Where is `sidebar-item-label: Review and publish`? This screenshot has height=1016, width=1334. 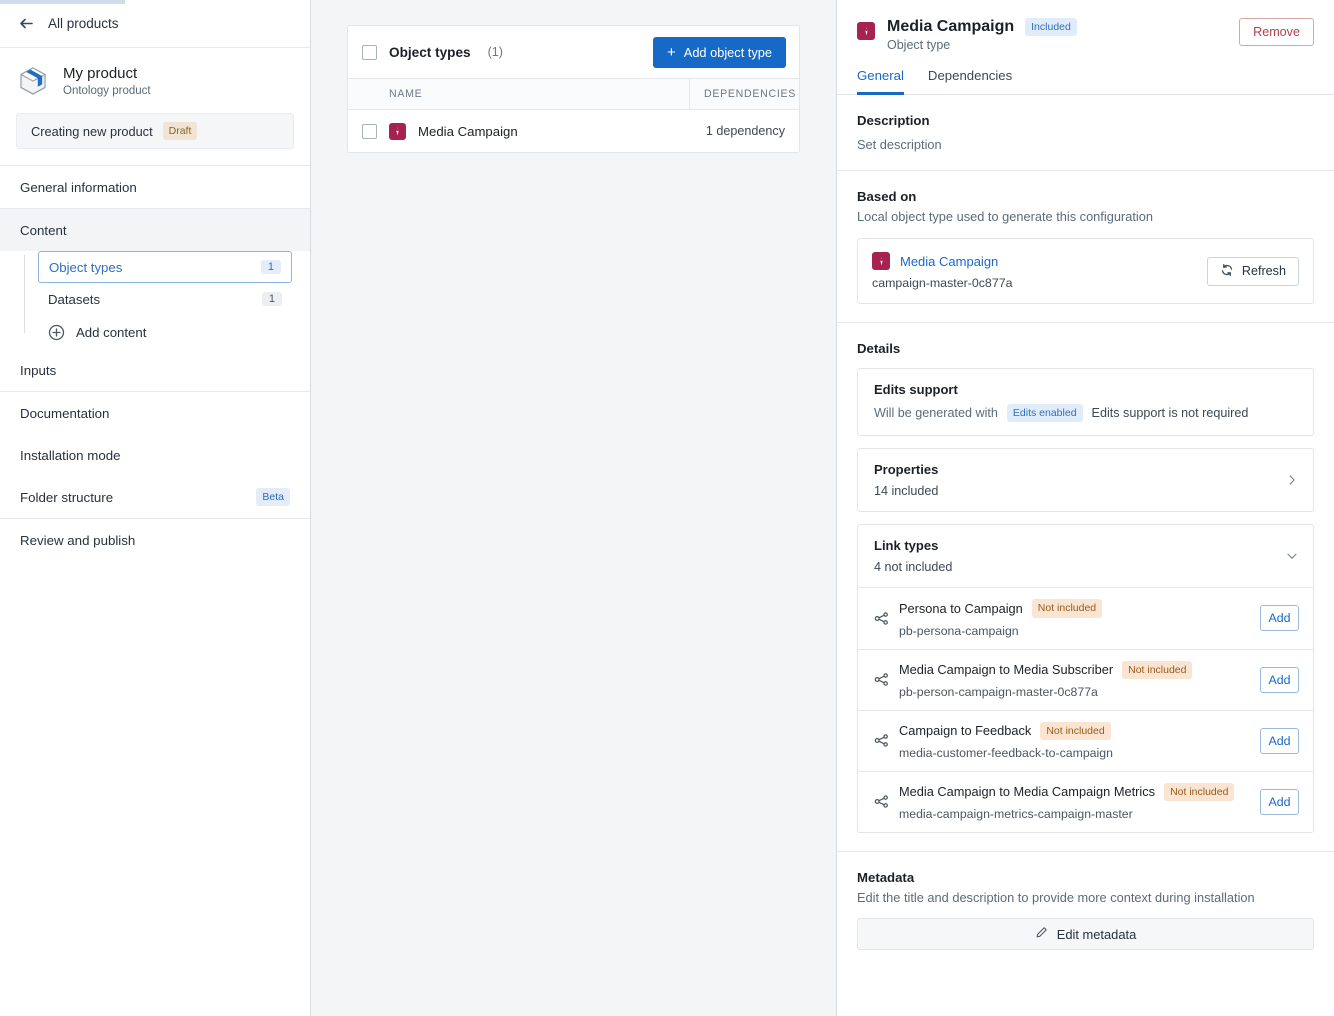
sidebar-item-label: Review and publish is located at coordinates (78, 540).